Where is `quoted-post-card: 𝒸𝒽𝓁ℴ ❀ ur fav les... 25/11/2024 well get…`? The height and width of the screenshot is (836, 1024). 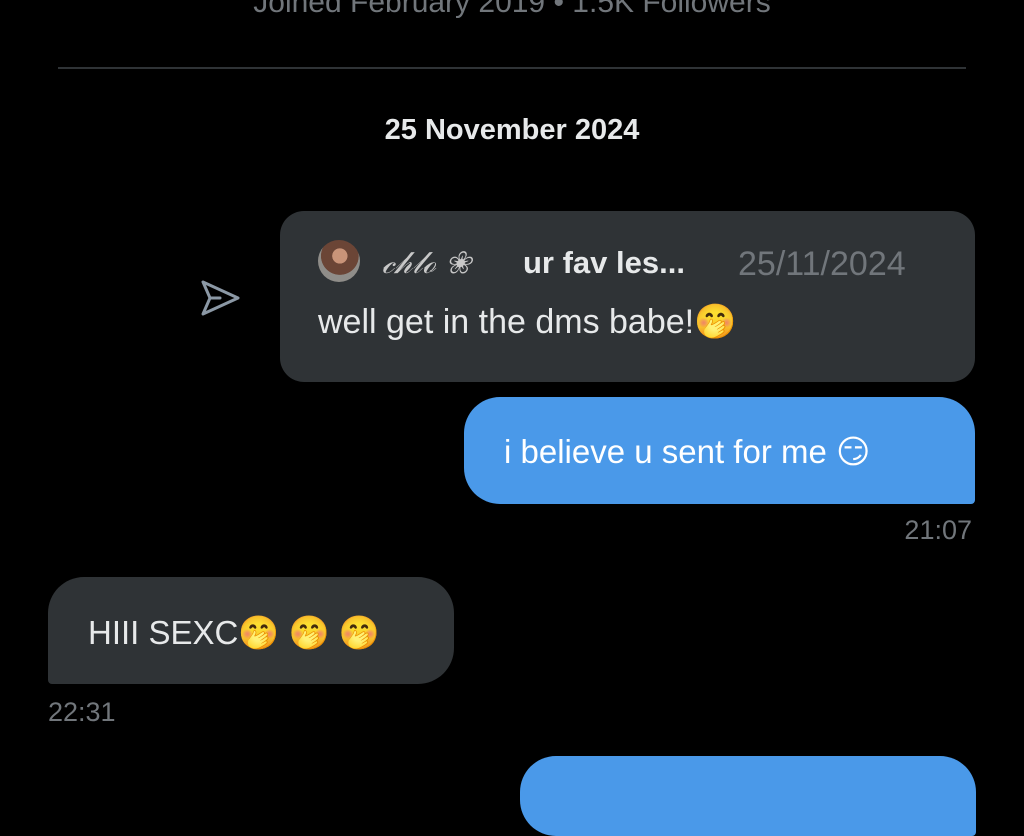
quoted-post-card: 𝒸𝒽𝓁ℴ ❀ ur fav les... 25/11/2024 well get… is located at coordinates (627, 296).